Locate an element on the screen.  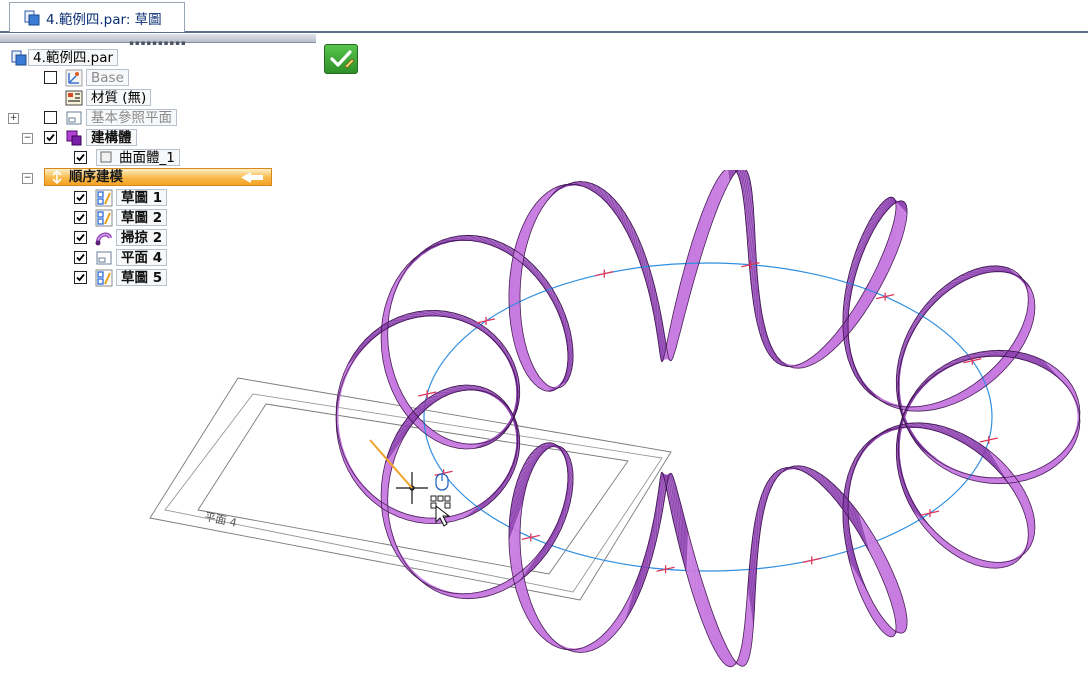
document-tab-label: 4.範例四.par: 草圖 is located at coordinates (104, 19).